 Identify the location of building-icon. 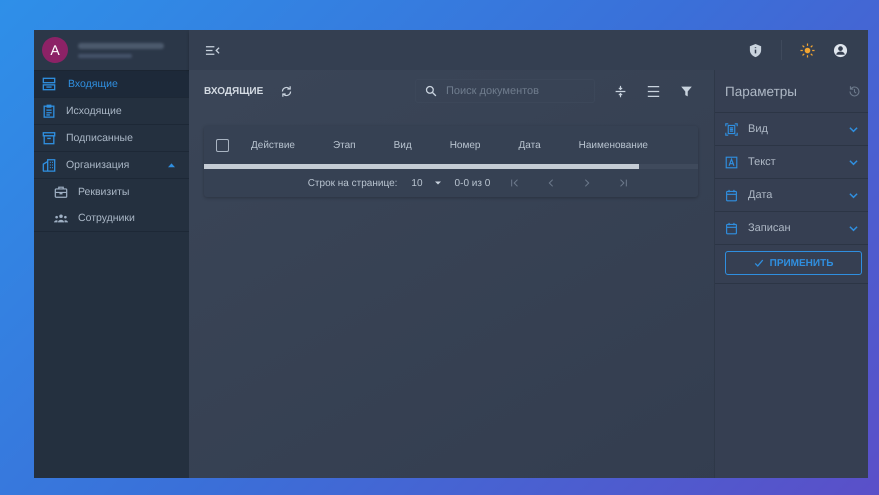
(49, 165).